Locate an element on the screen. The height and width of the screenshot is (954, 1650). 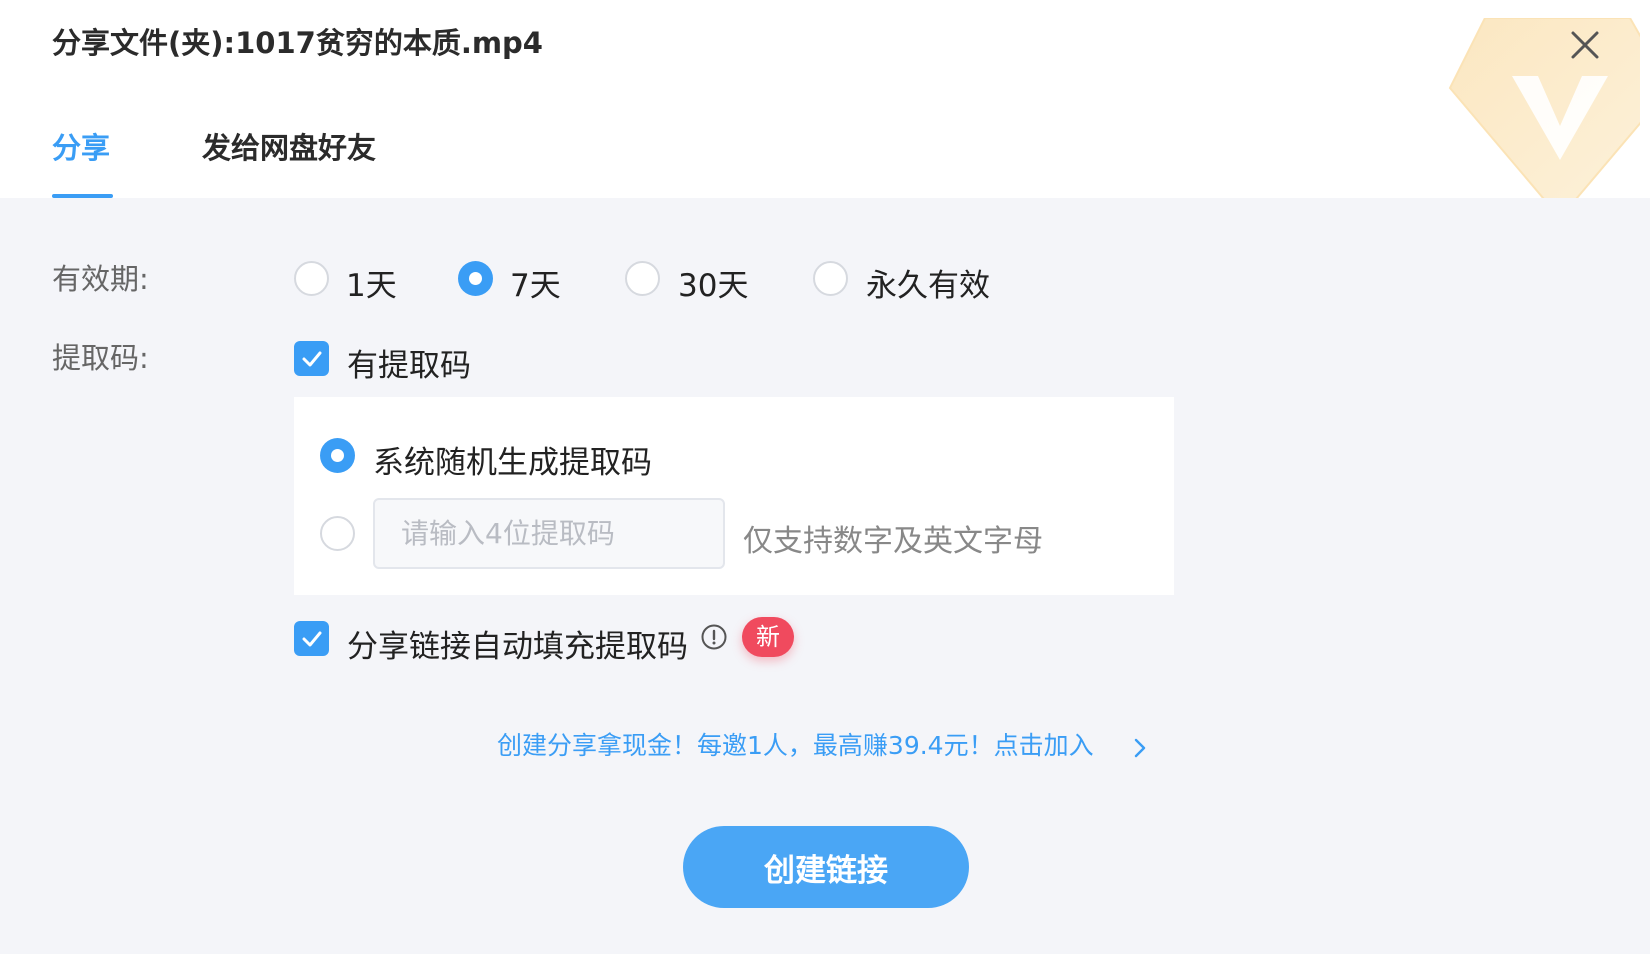
has-code-checkbox is located at coordinates (311, 358).